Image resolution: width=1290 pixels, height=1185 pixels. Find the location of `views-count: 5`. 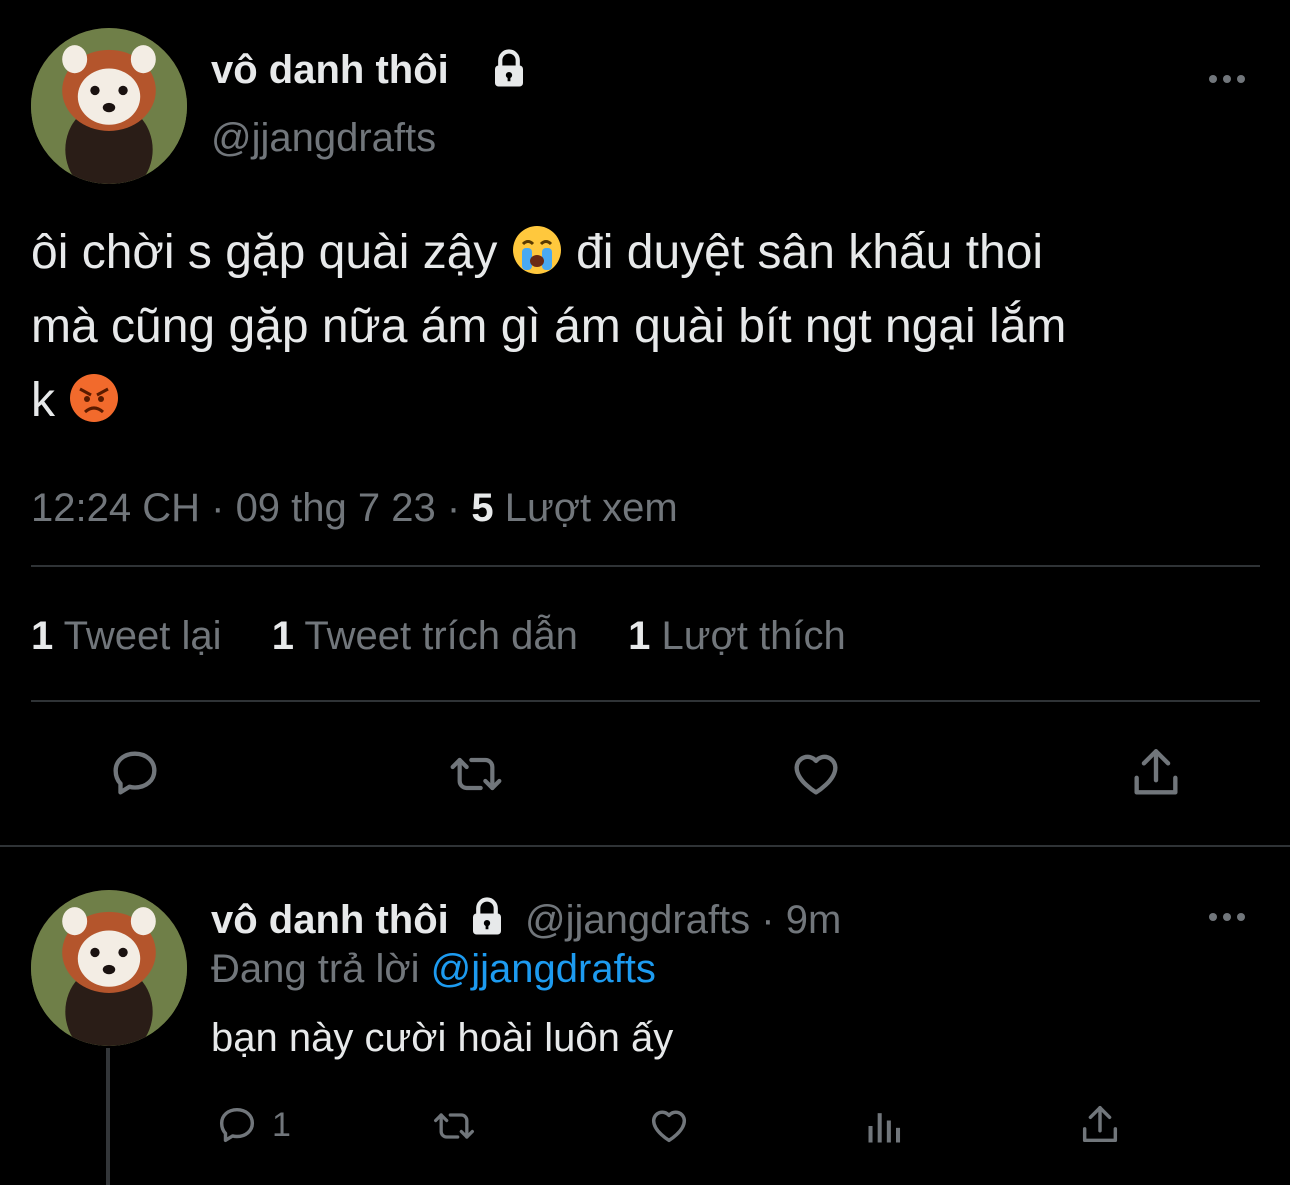

views-count: 5 is located at coordinates (482, 508).